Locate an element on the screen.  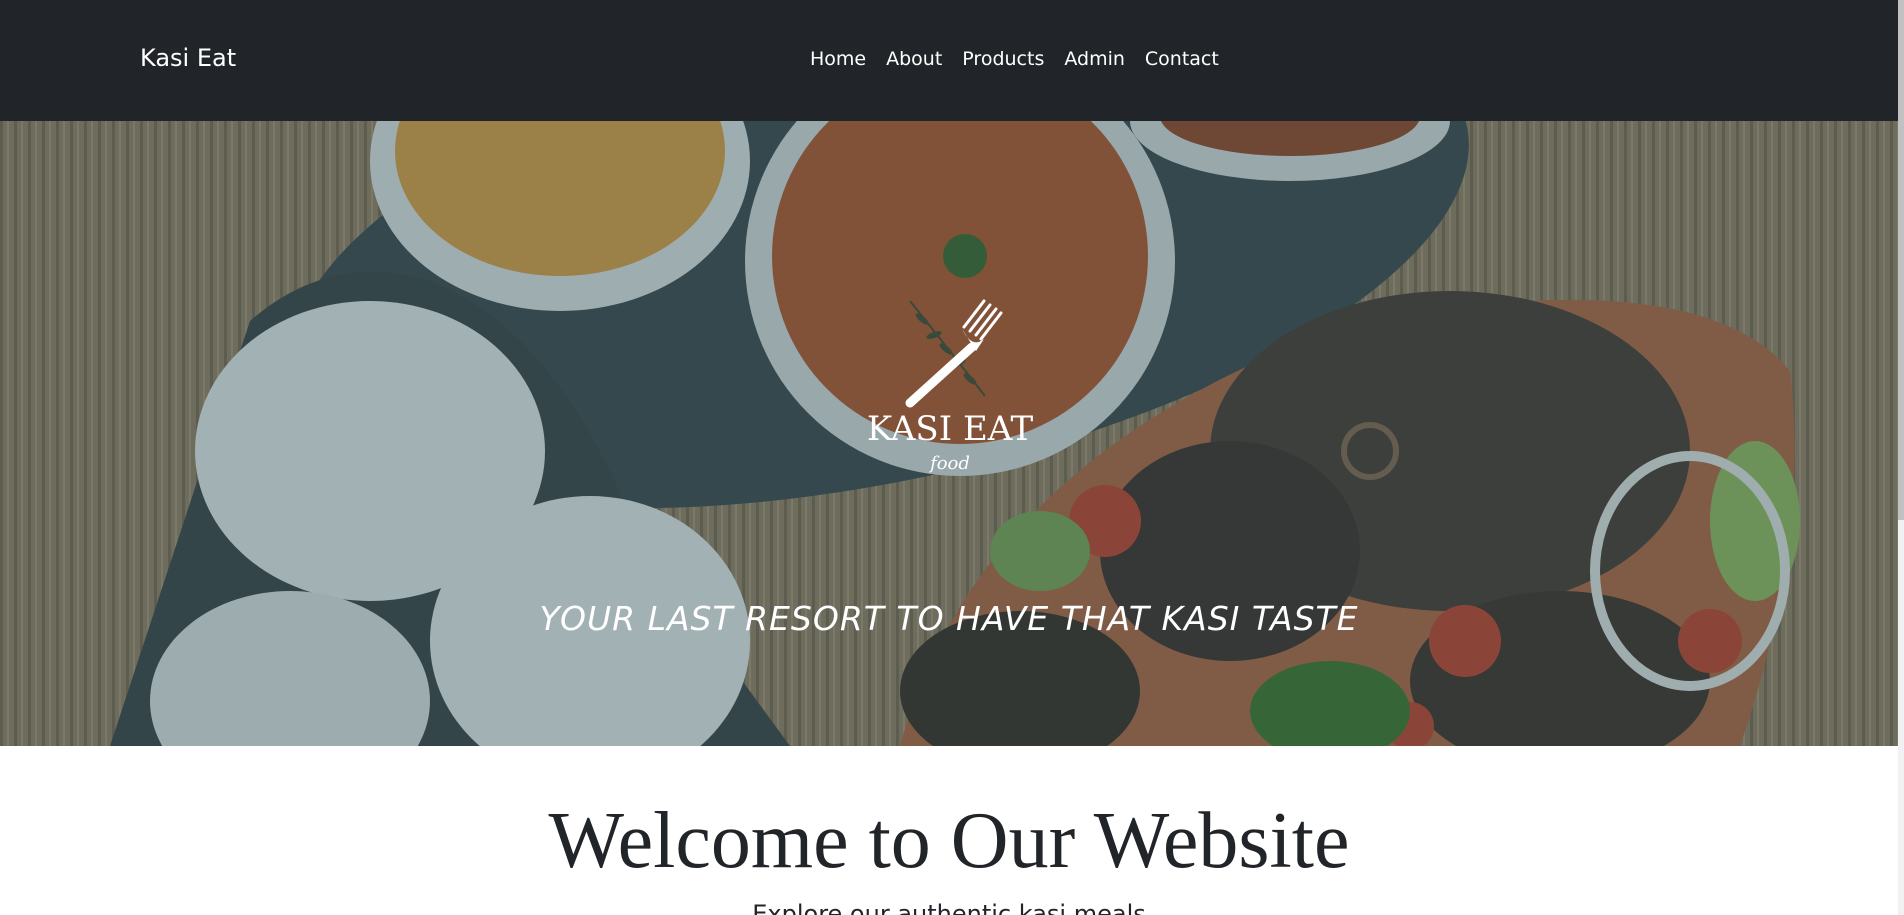
nav-link-products: Products is located at coordinates (1003, 59).